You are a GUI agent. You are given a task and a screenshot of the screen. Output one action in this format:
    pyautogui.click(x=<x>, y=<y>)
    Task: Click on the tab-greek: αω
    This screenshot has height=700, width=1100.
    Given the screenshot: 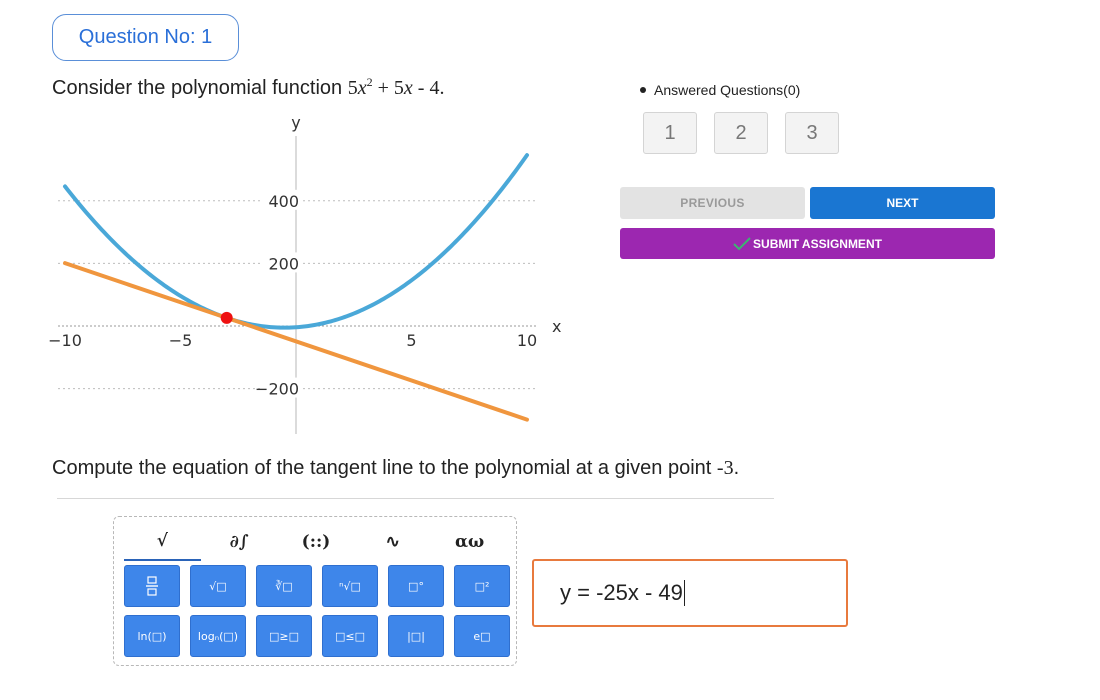 What is the action you would take?
    pyautogui.click(x=469, y=542)
    